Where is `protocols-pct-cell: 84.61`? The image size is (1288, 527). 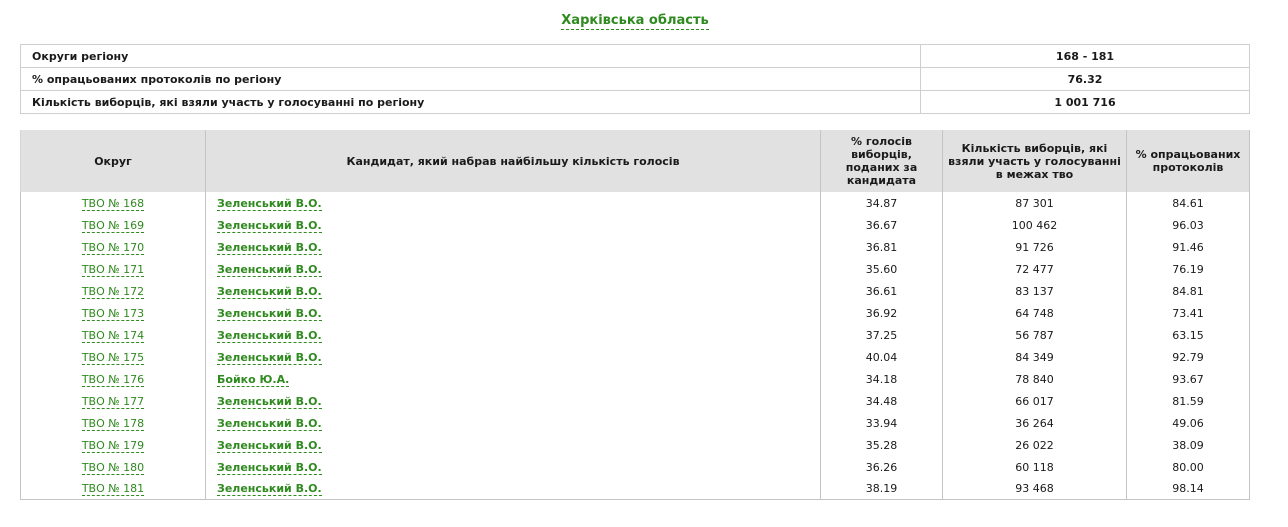
protocols-pct-cell: 84.61 is located at coordinates (1188, 203).